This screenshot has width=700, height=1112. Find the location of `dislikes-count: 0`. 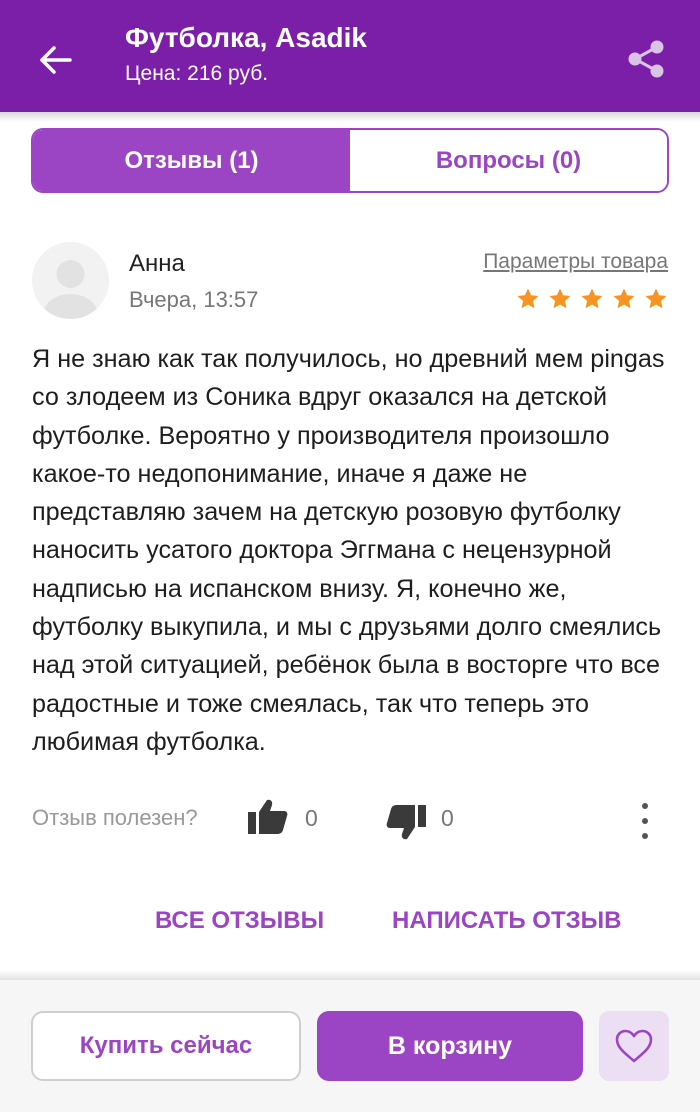

dislikes-count: 0 is located at coordinates (447, 818).